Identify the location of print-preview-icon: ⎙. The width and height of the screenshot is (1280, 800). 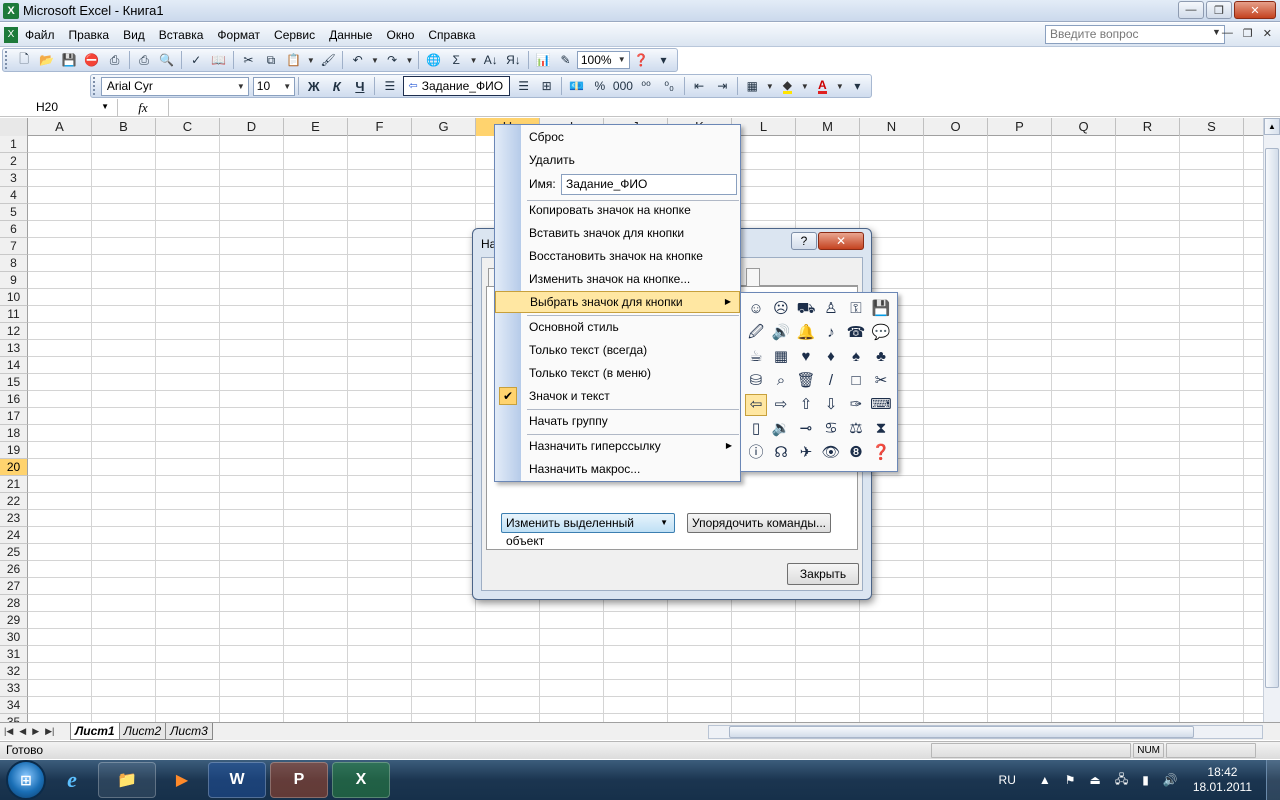
(114, 60).